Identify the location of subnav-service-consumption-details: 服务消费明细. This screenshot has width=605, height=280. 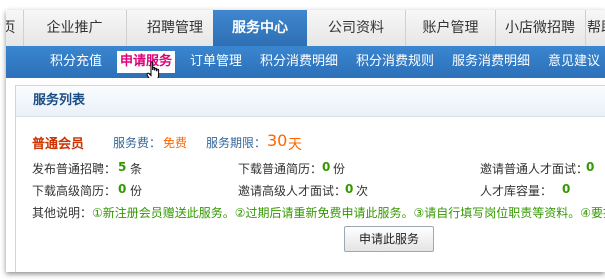
(491, 62).